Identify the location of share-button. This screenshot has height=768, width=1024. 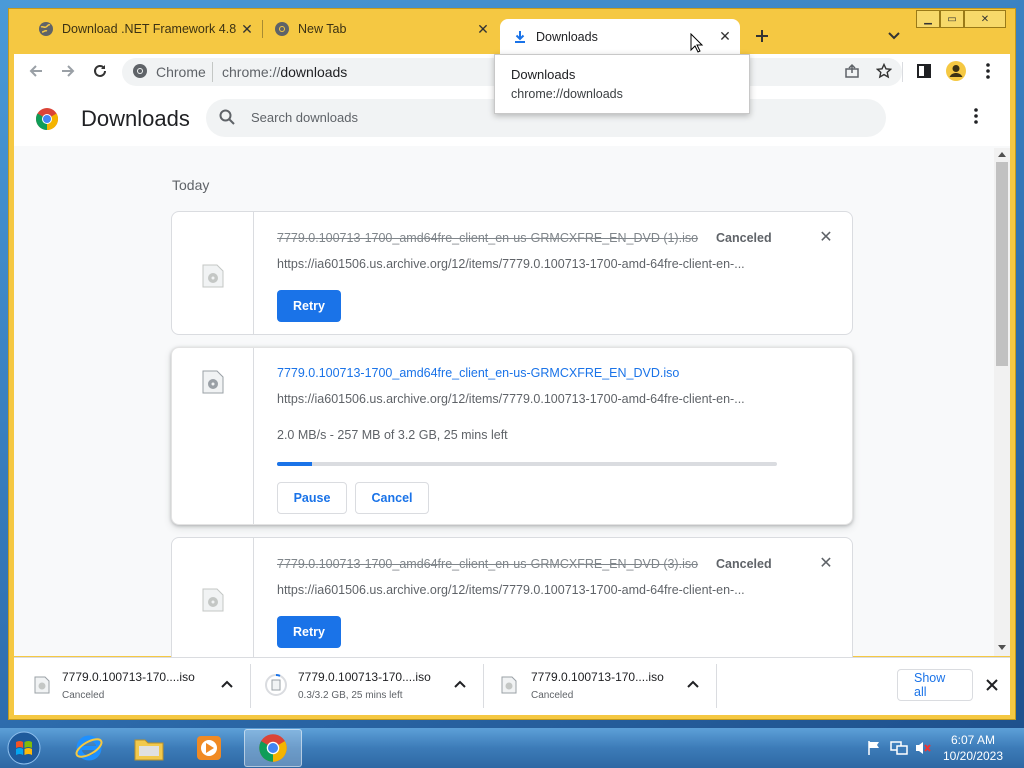
(852, 71).